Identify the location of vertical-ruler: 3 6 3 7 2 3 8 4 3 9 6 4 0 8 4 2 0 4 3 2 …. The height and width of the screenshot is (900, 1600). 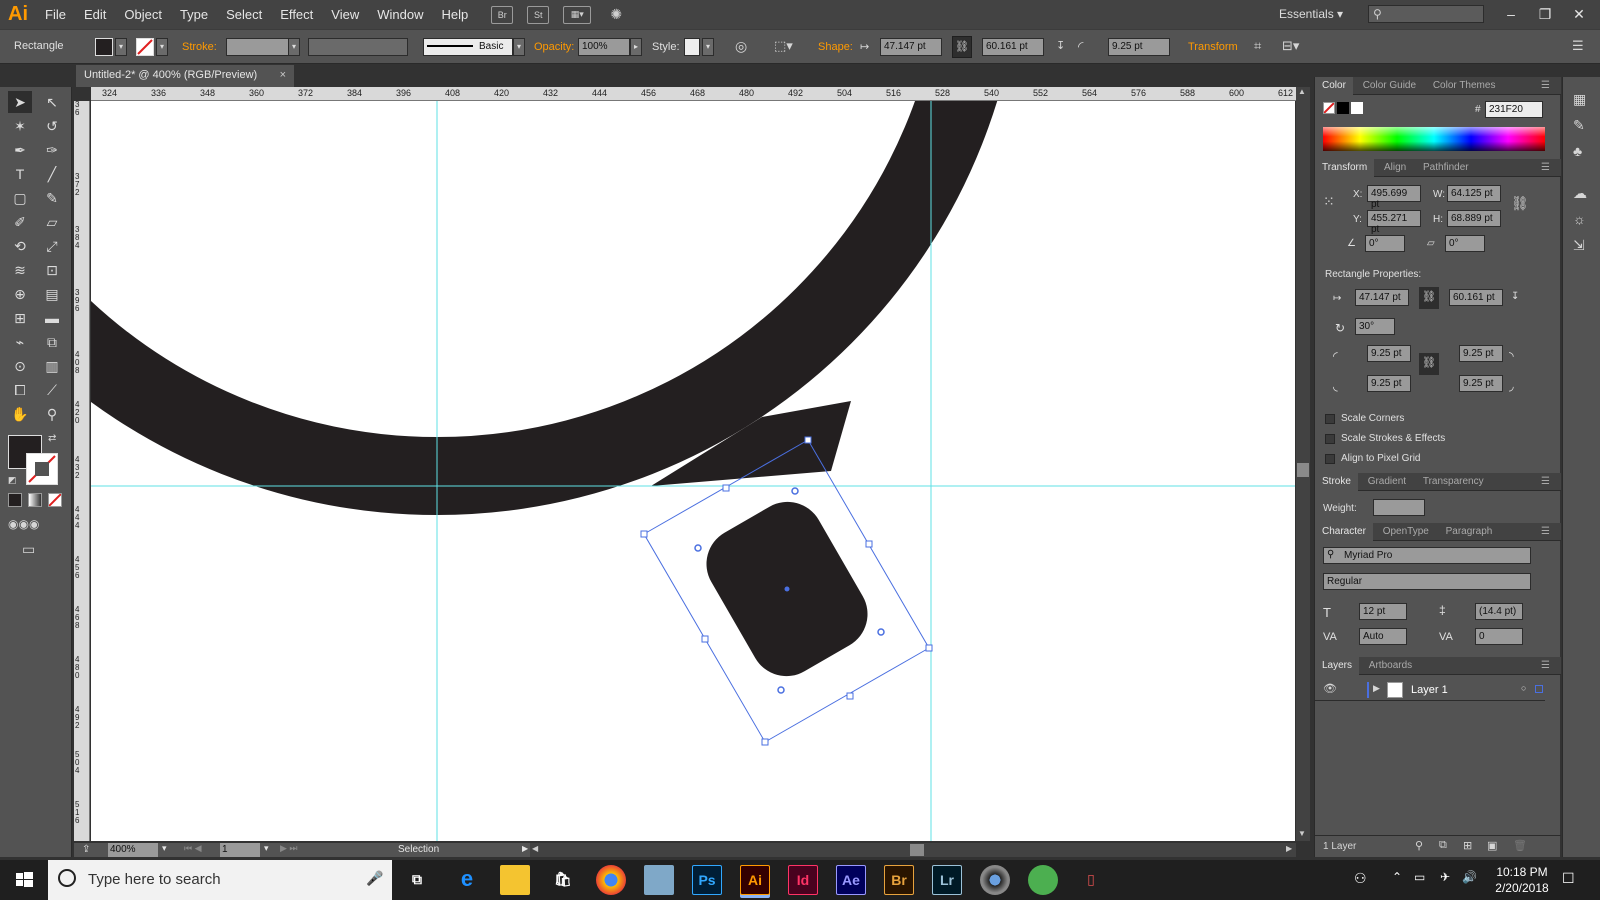
(82, 471).